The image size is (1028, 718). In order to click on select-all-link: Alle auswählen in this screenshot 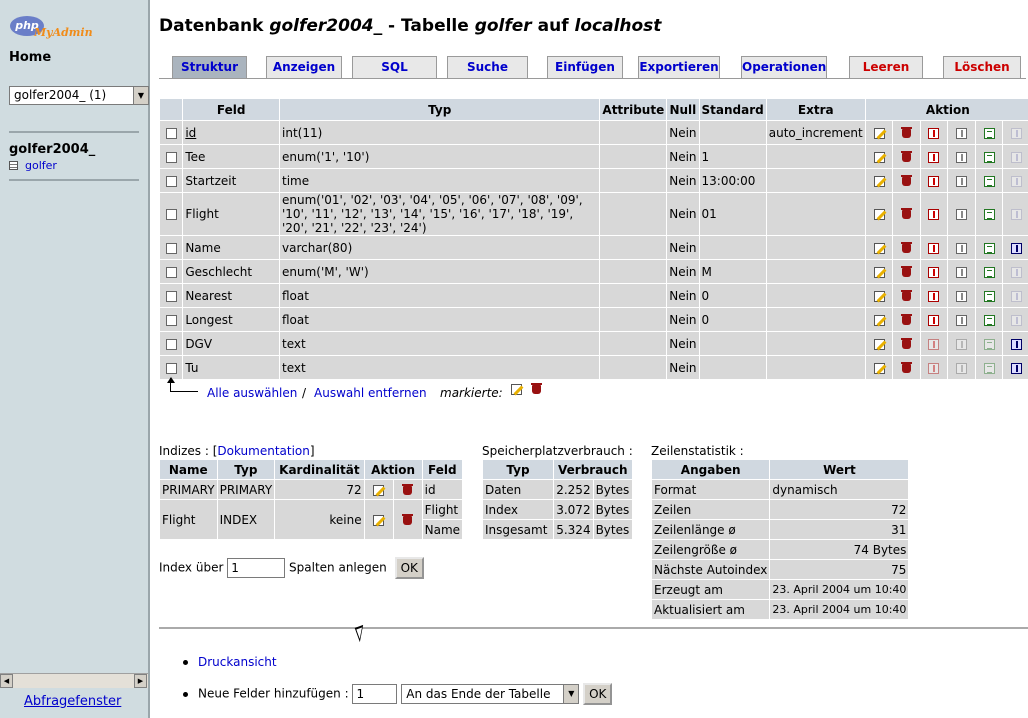, I will do `click(252, 393)`.